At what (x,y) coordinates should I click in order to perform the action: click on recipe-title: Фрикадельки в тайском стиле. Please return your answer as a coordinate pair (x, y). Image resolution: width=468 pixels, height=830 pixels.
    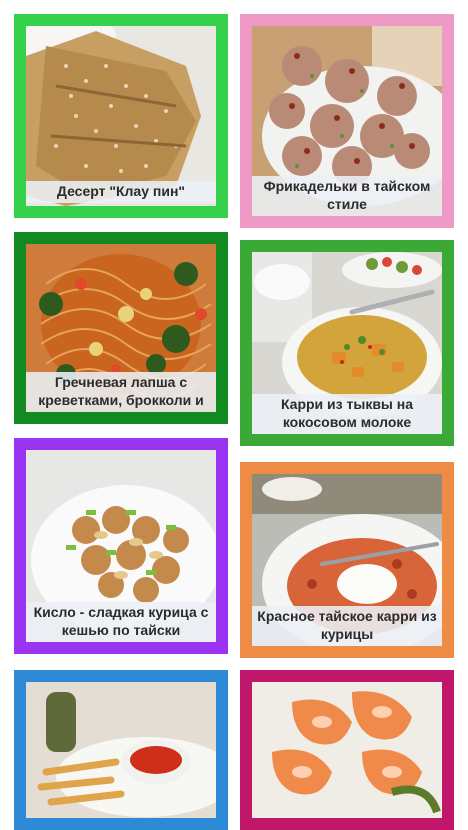
    Looking at the image, I should click on (347, 196).